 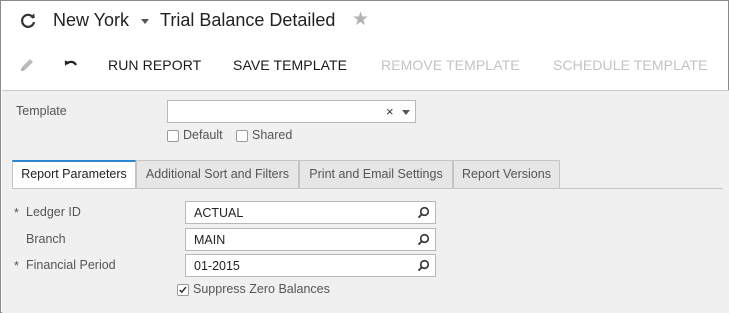 What do you see at coordinates (173, 136) in the screenshot?
I see `default-checkbox` at bounding box center [173, 136].